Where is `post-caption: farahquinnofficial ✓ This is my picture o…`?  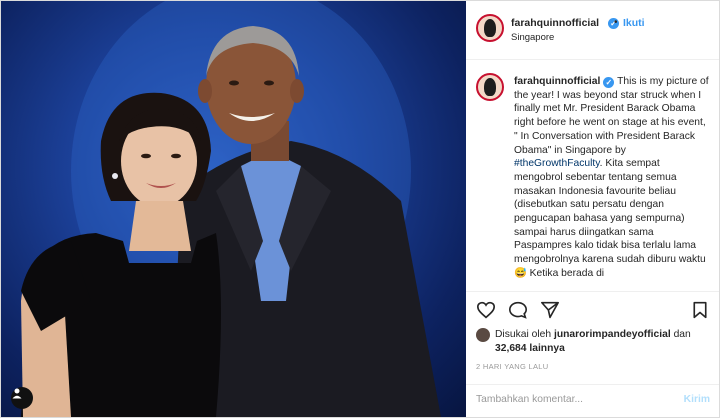 post-caption: farahquinnofficial ✓ This is my picture o… is located at coordinates (612, 178).